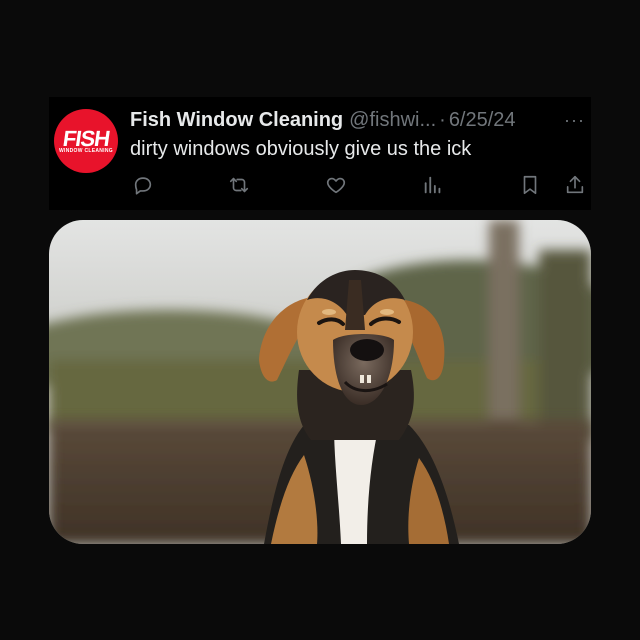 The width and height of the screenshot is (640, 640). Describe the element at coordinates (336, 185) in the screenshot. I see `like-icon` at that location.